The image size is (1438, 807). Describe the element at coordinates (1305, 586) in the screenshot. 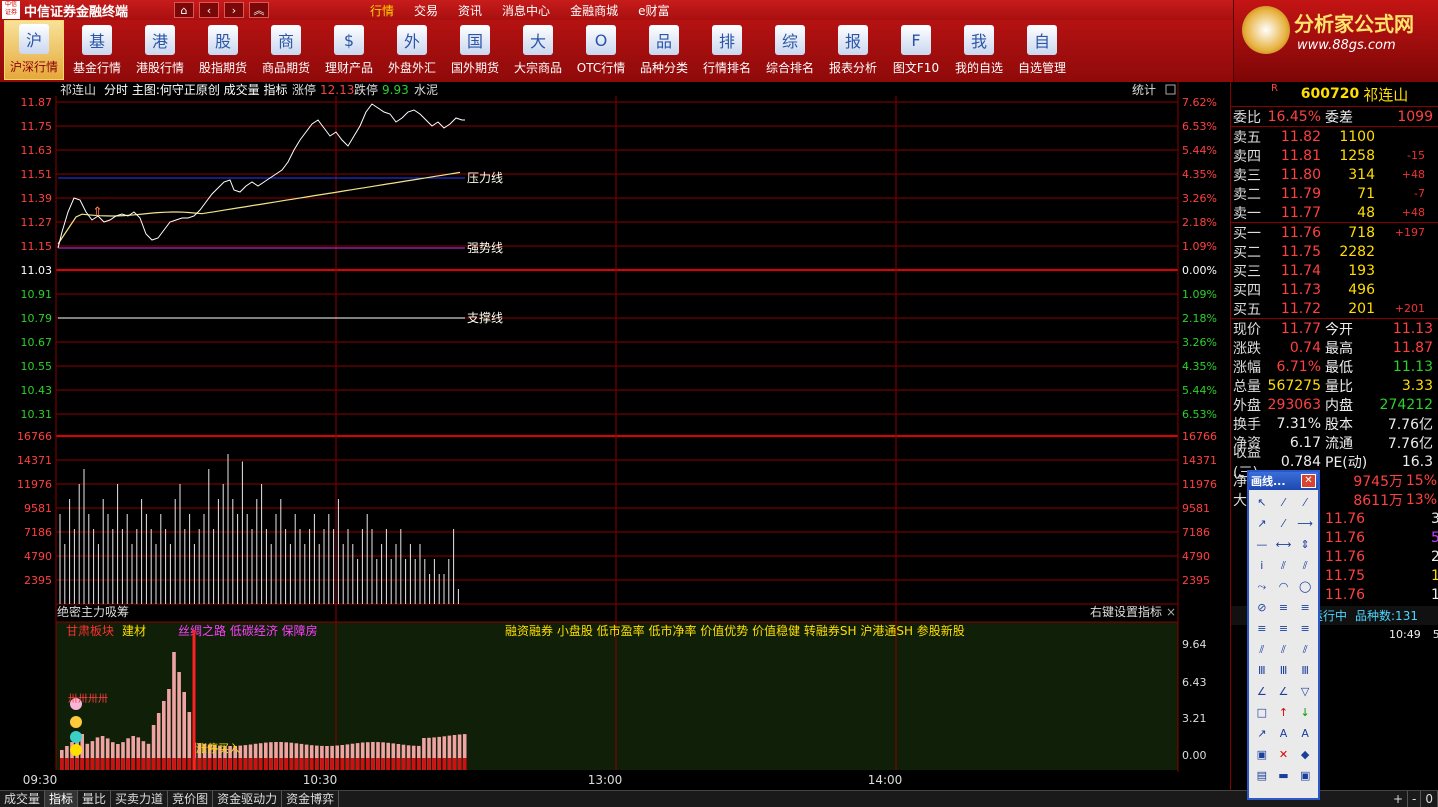

I see `draw-tool-14-icon: ◯` at that location.